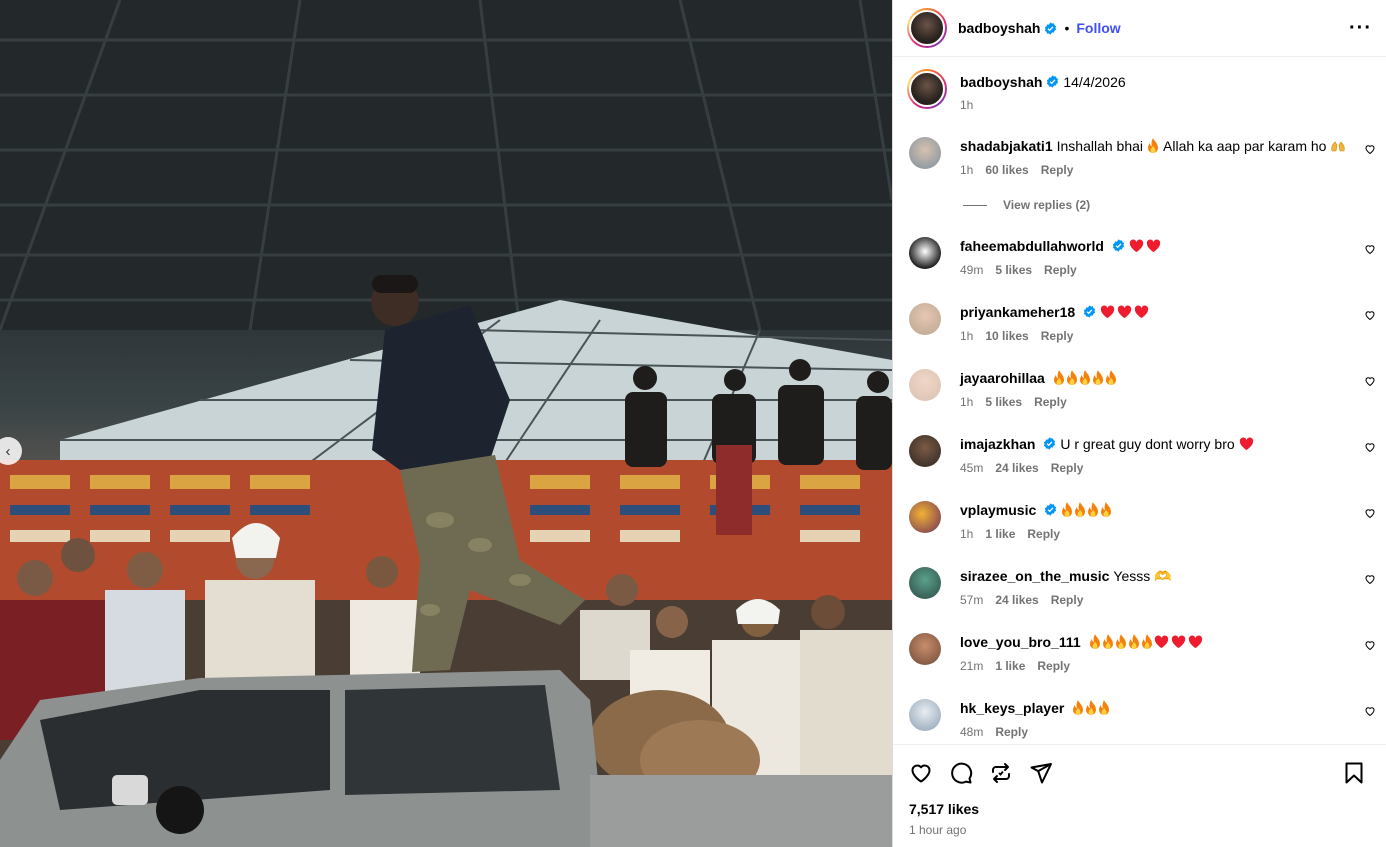 The width and height of the screenshot is (1386, 847). Describe the element at coordinates (927, 89) in the screenshot. I see `caption-avatar` at that location.